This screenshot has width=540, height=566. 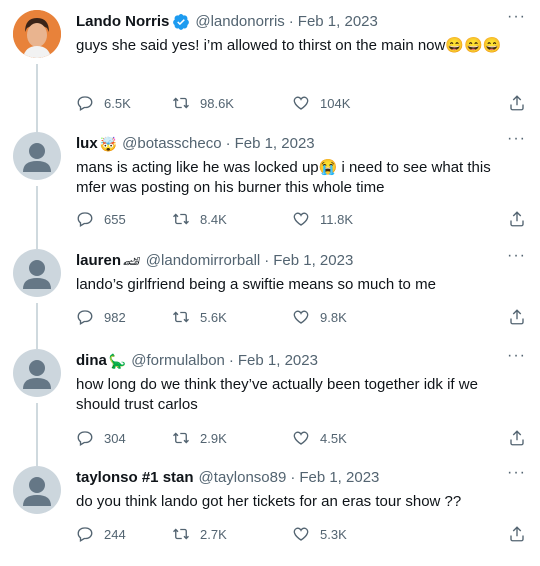 What do you see at coordinates (181, 22) in the screenshot?
I see `verified-badge-icon` at bounding box center [181, 22].